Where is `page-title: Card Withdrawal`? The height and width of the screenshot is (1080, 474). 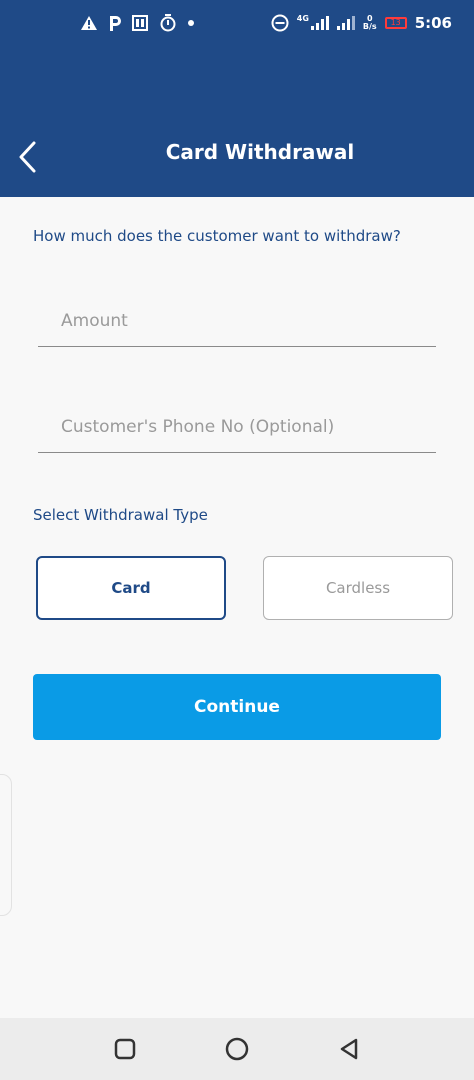
page-title: Card Withdrawal is located at coordinates (260, 152).